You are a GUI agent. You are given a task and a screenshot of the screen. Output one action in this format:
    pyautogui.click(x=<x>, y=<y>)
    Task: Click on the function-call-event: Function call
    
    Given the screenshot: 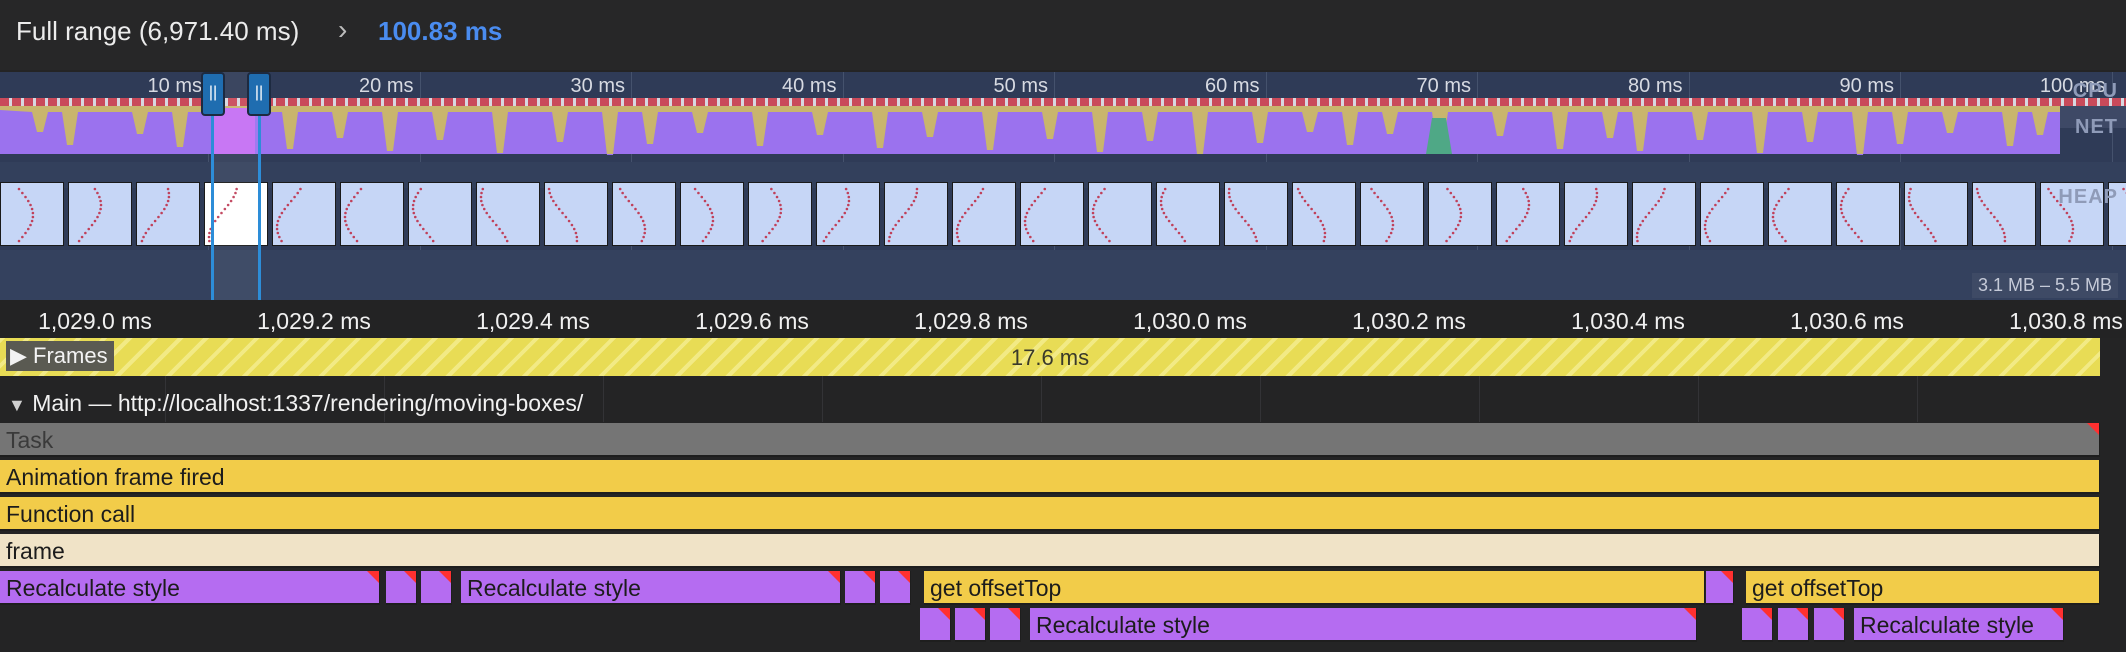 What is the action you would take?
    pyautogui.click(x=1050, y=514)
    